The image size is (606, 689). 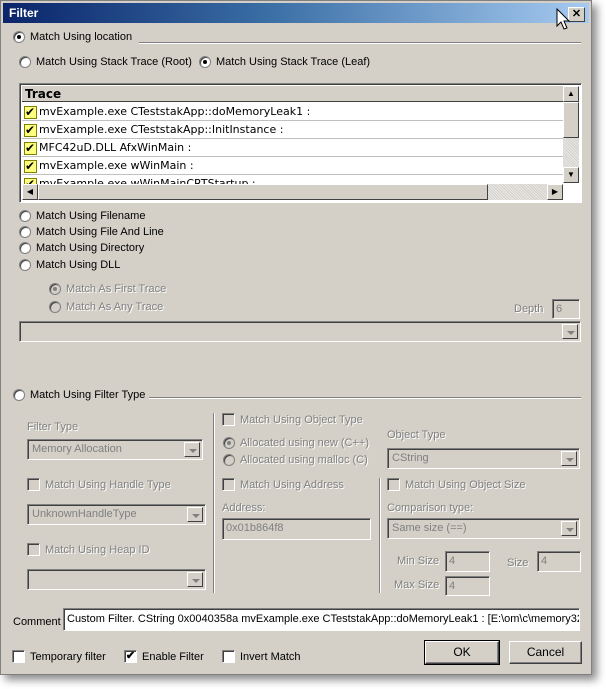 I want to click on location-divider, so click(x=360, y=43).